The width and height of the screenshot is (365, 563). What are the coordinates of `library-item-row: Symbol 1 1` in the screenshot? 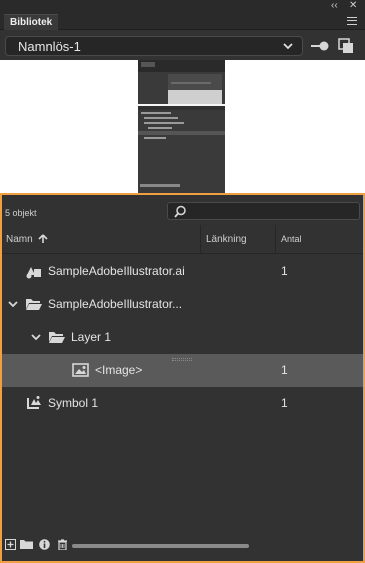 It's located at (182, 403).